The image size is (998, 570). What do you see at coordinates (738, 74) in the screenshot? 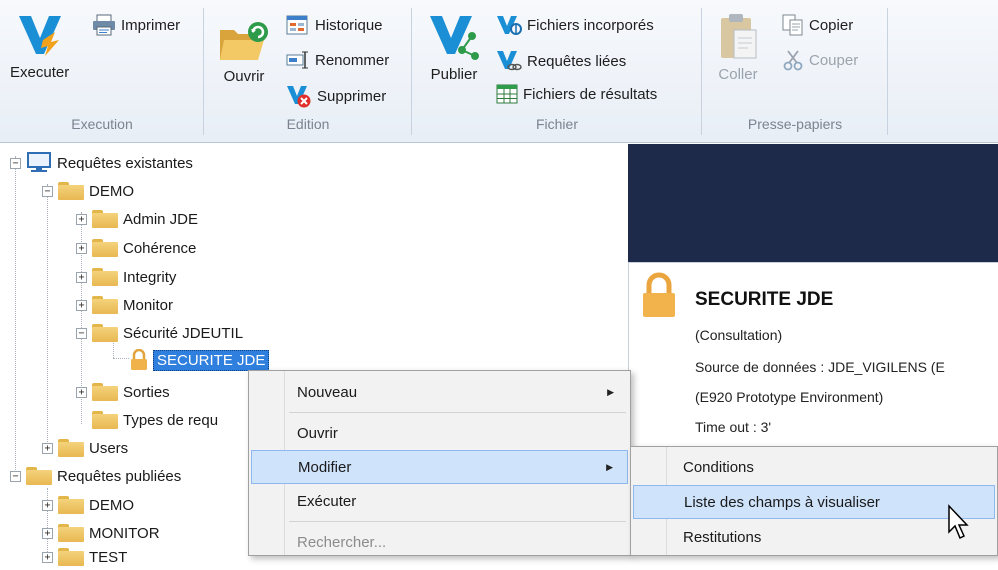
I see `coller-label: Coller` at bounding box center [738, 74].